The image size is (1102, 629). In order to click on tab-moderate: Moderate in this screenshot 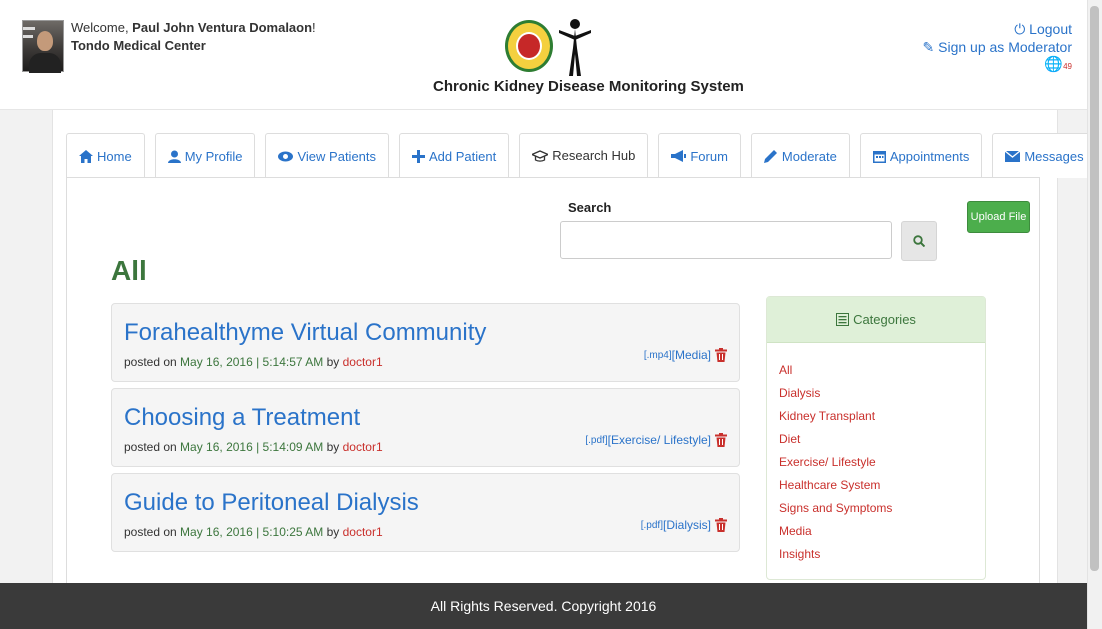, I will do `click(800, 155)`.